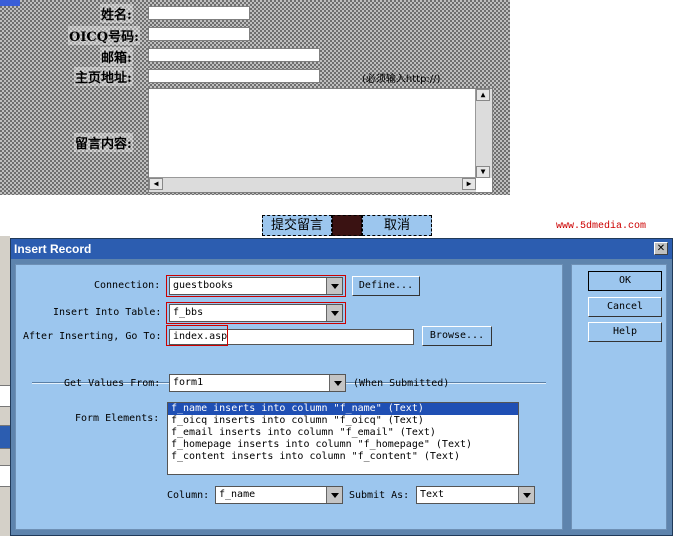 The image size is (678, 536). I want to click on column-label: Column:, so click(188, 495).